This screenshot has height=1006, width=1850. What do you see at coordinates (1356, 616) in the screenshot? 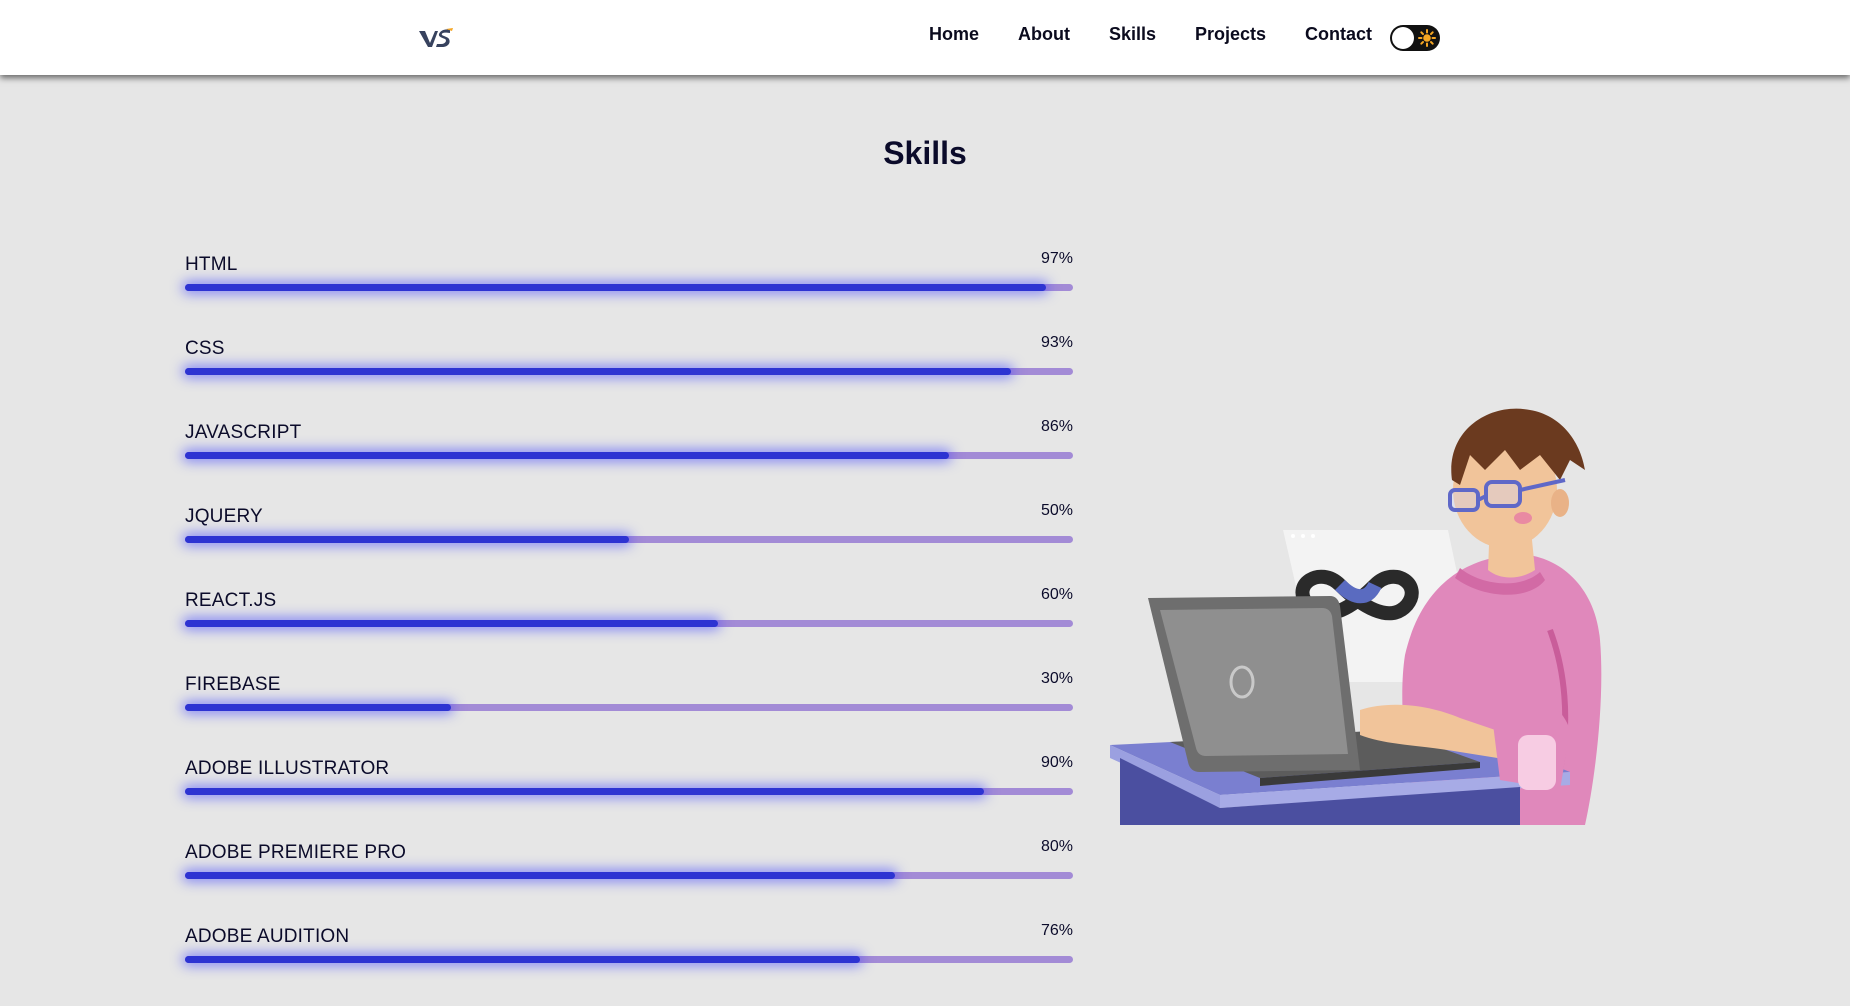
I see `developer-illustration` at bounding box center [1356, 616].